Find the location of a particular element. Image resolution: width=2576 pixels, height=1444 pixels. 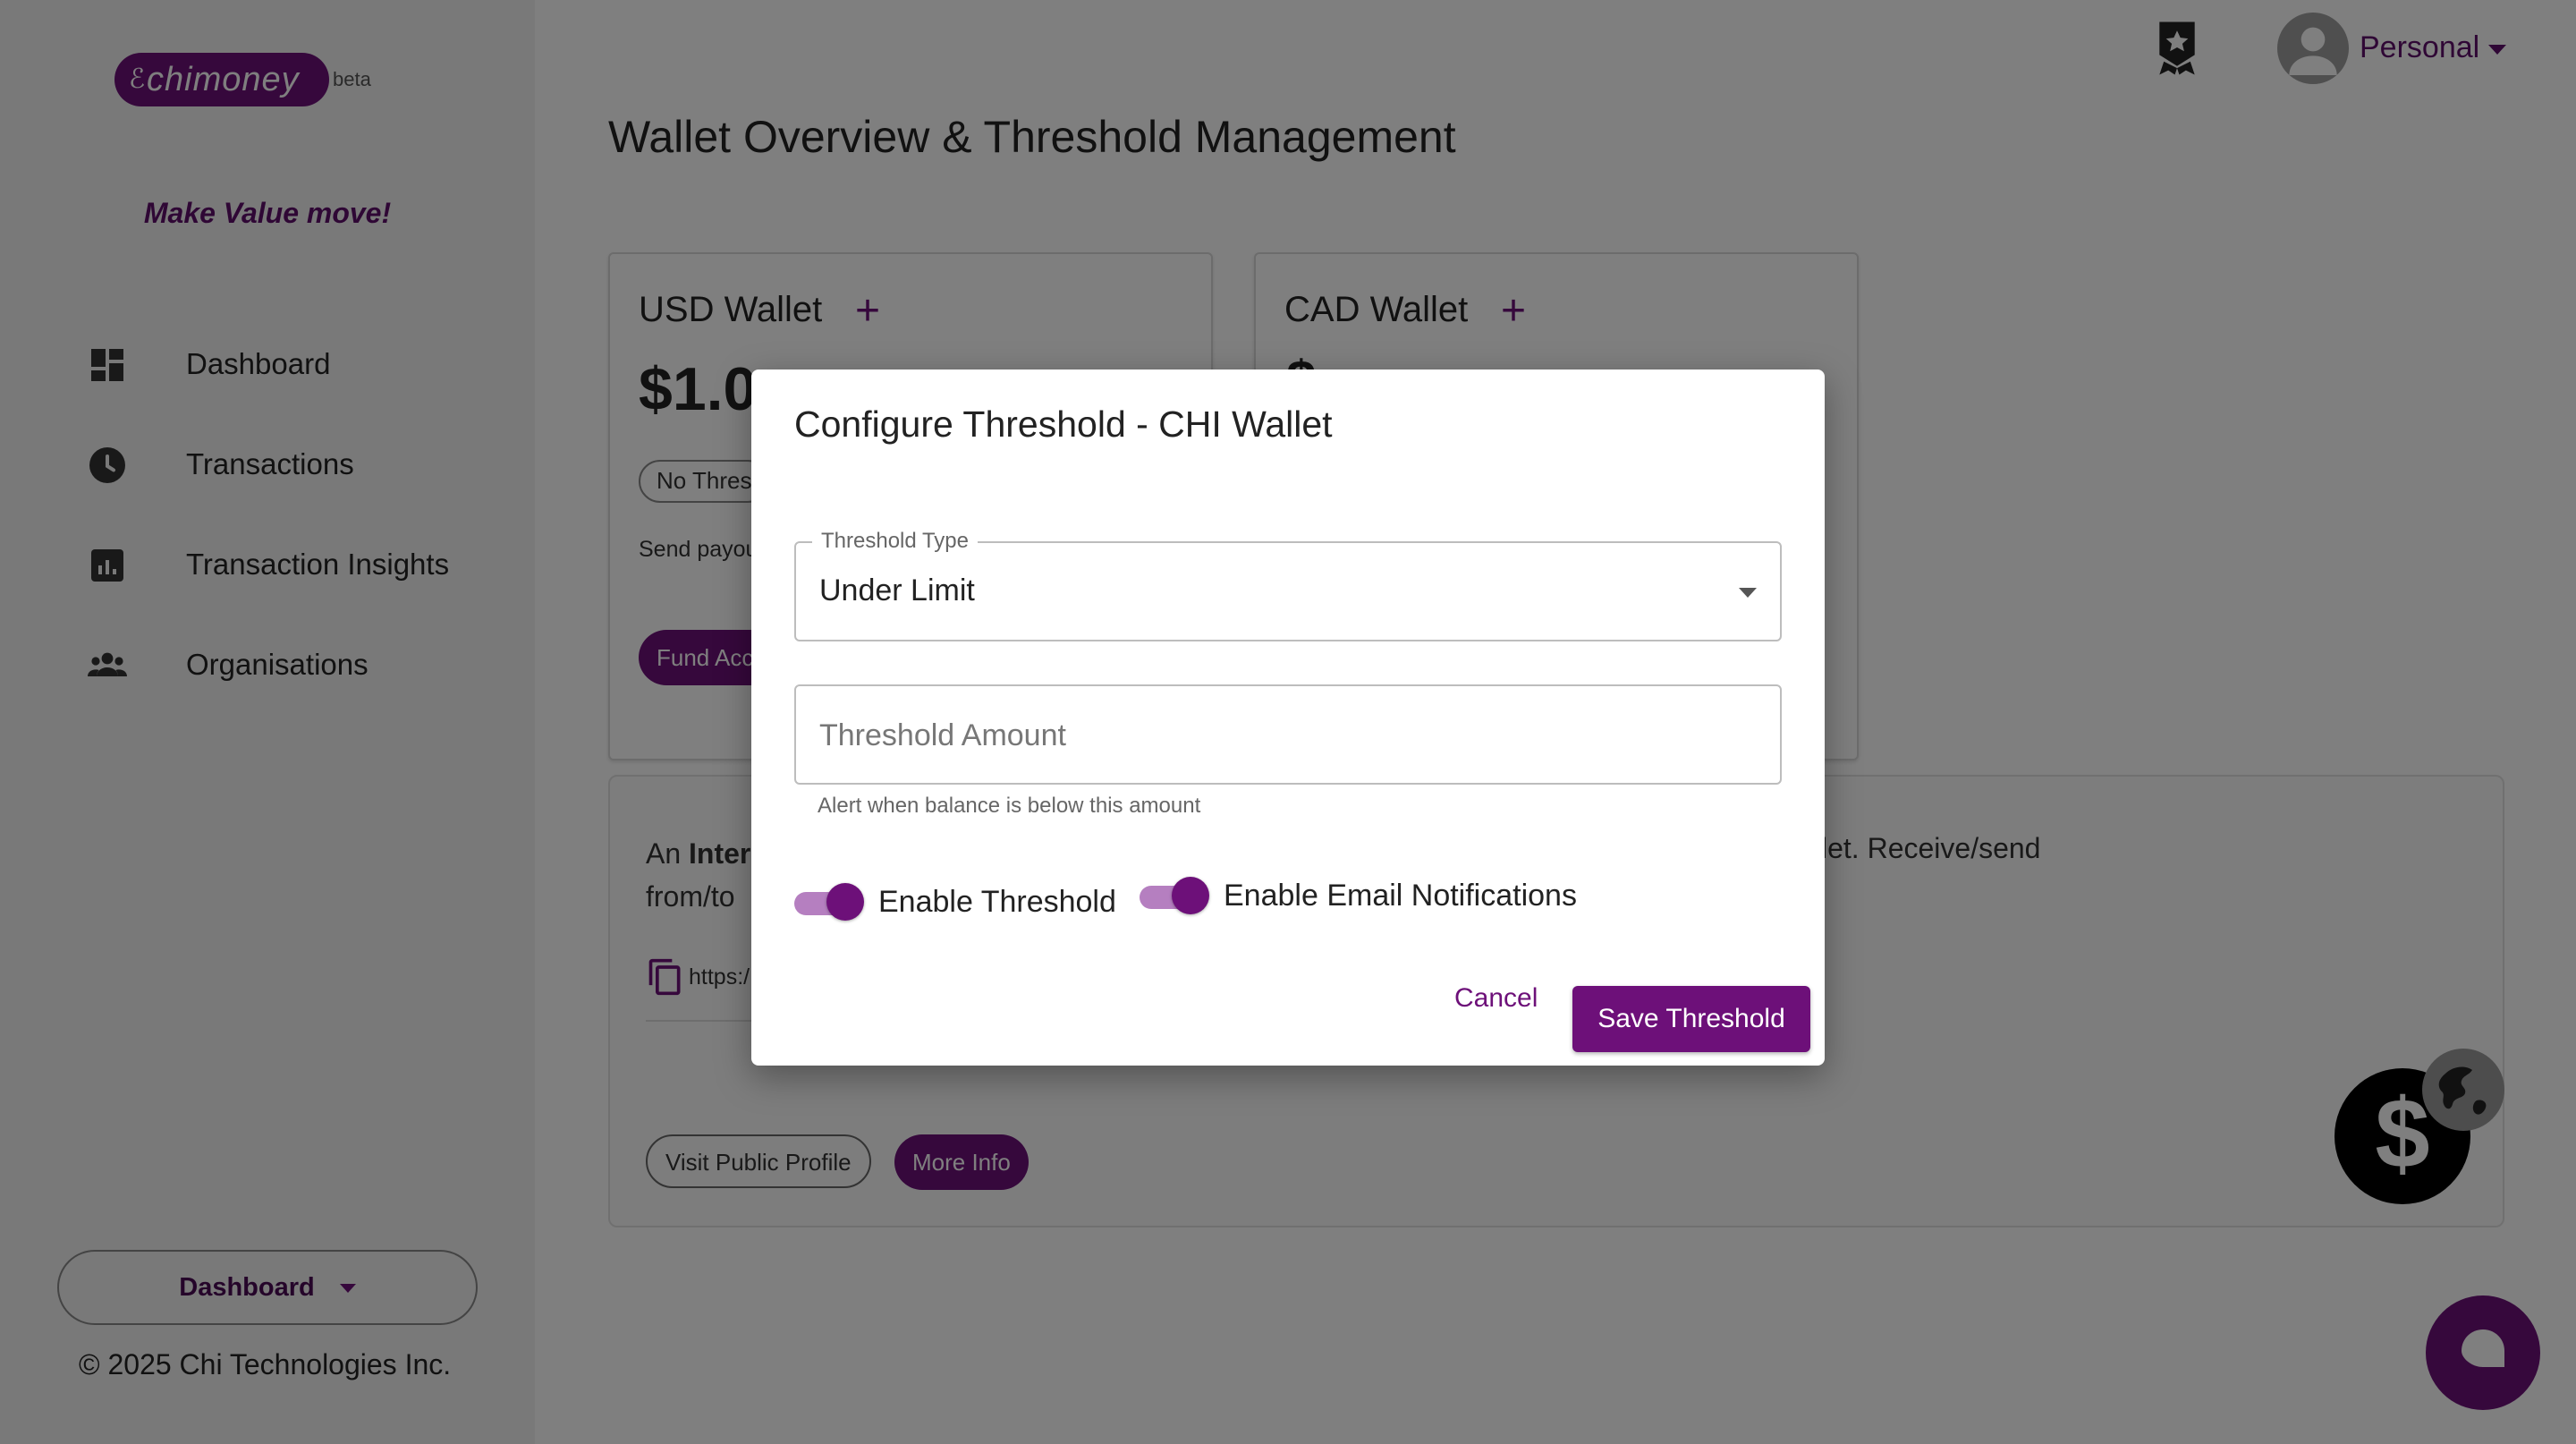

threshold-type-select: Threshold Type Under Limit is located at coordinates (1288, 585).